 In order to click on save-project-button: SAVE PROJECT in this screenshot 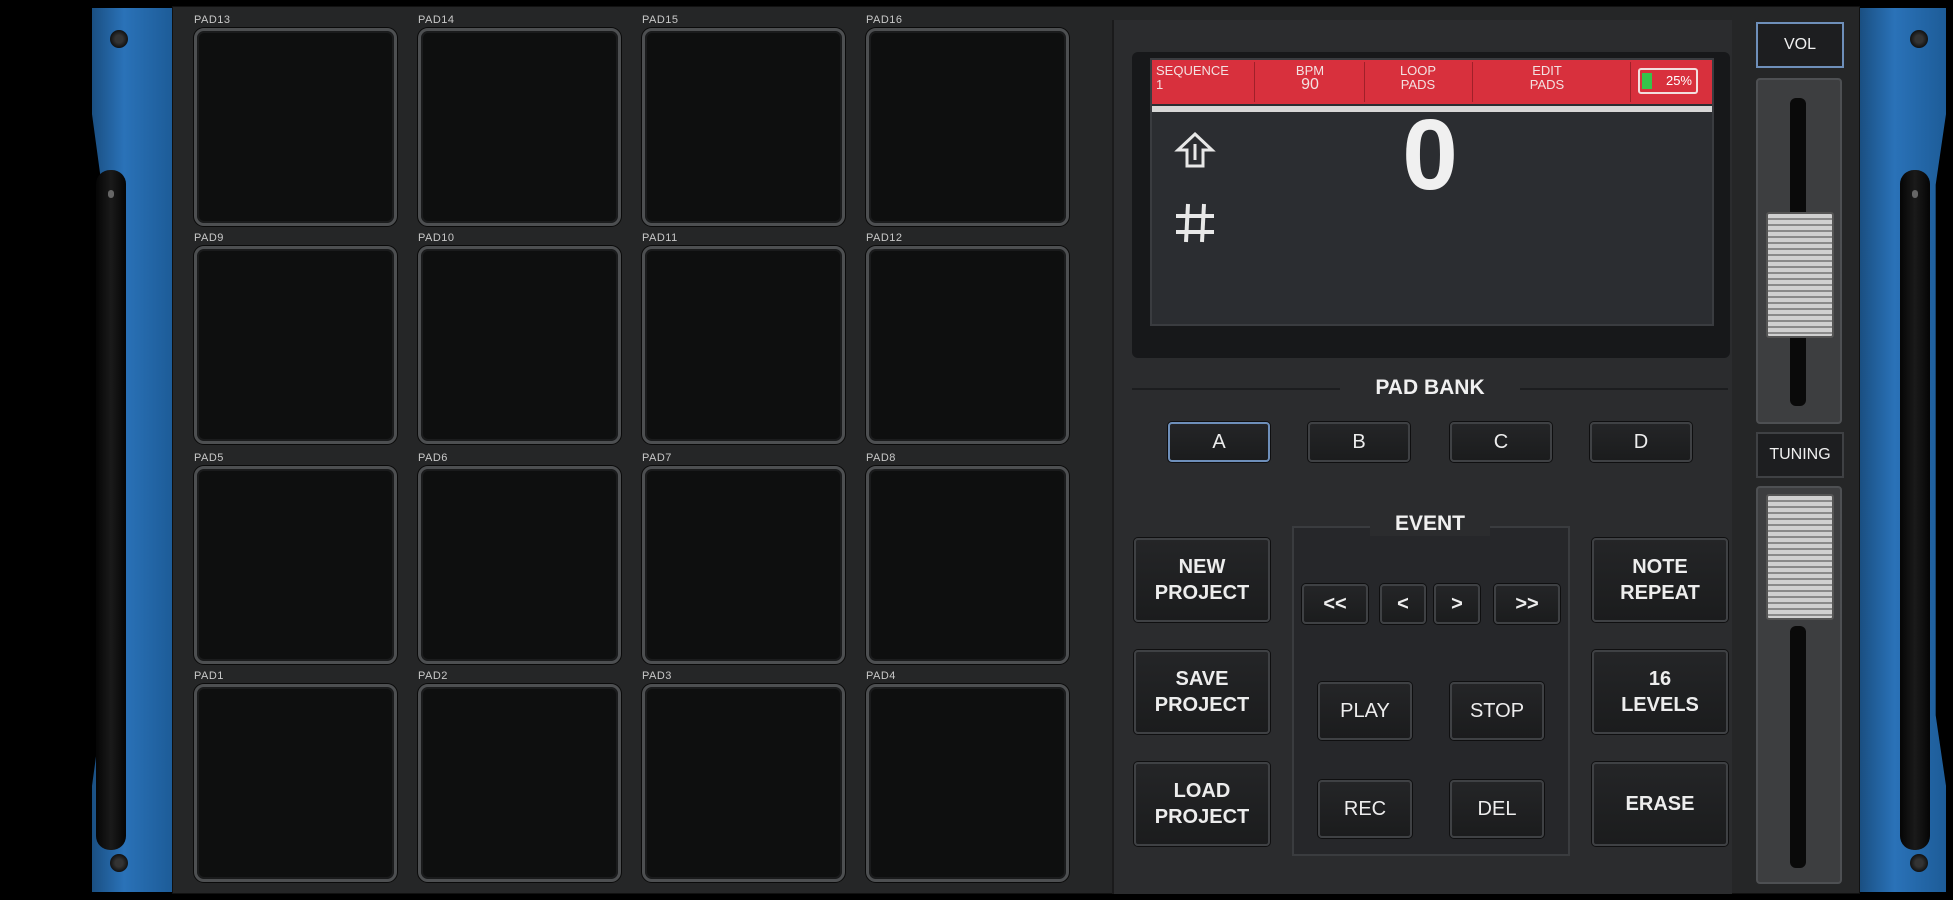, I will do `click(1202, 692)`.